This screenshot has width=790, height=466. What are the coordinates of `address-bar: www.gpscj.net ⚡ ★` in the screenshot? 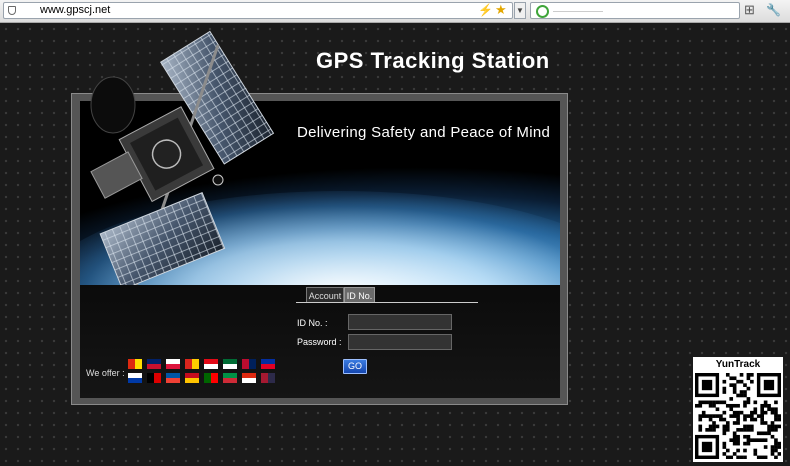 It's located at (258, 10).